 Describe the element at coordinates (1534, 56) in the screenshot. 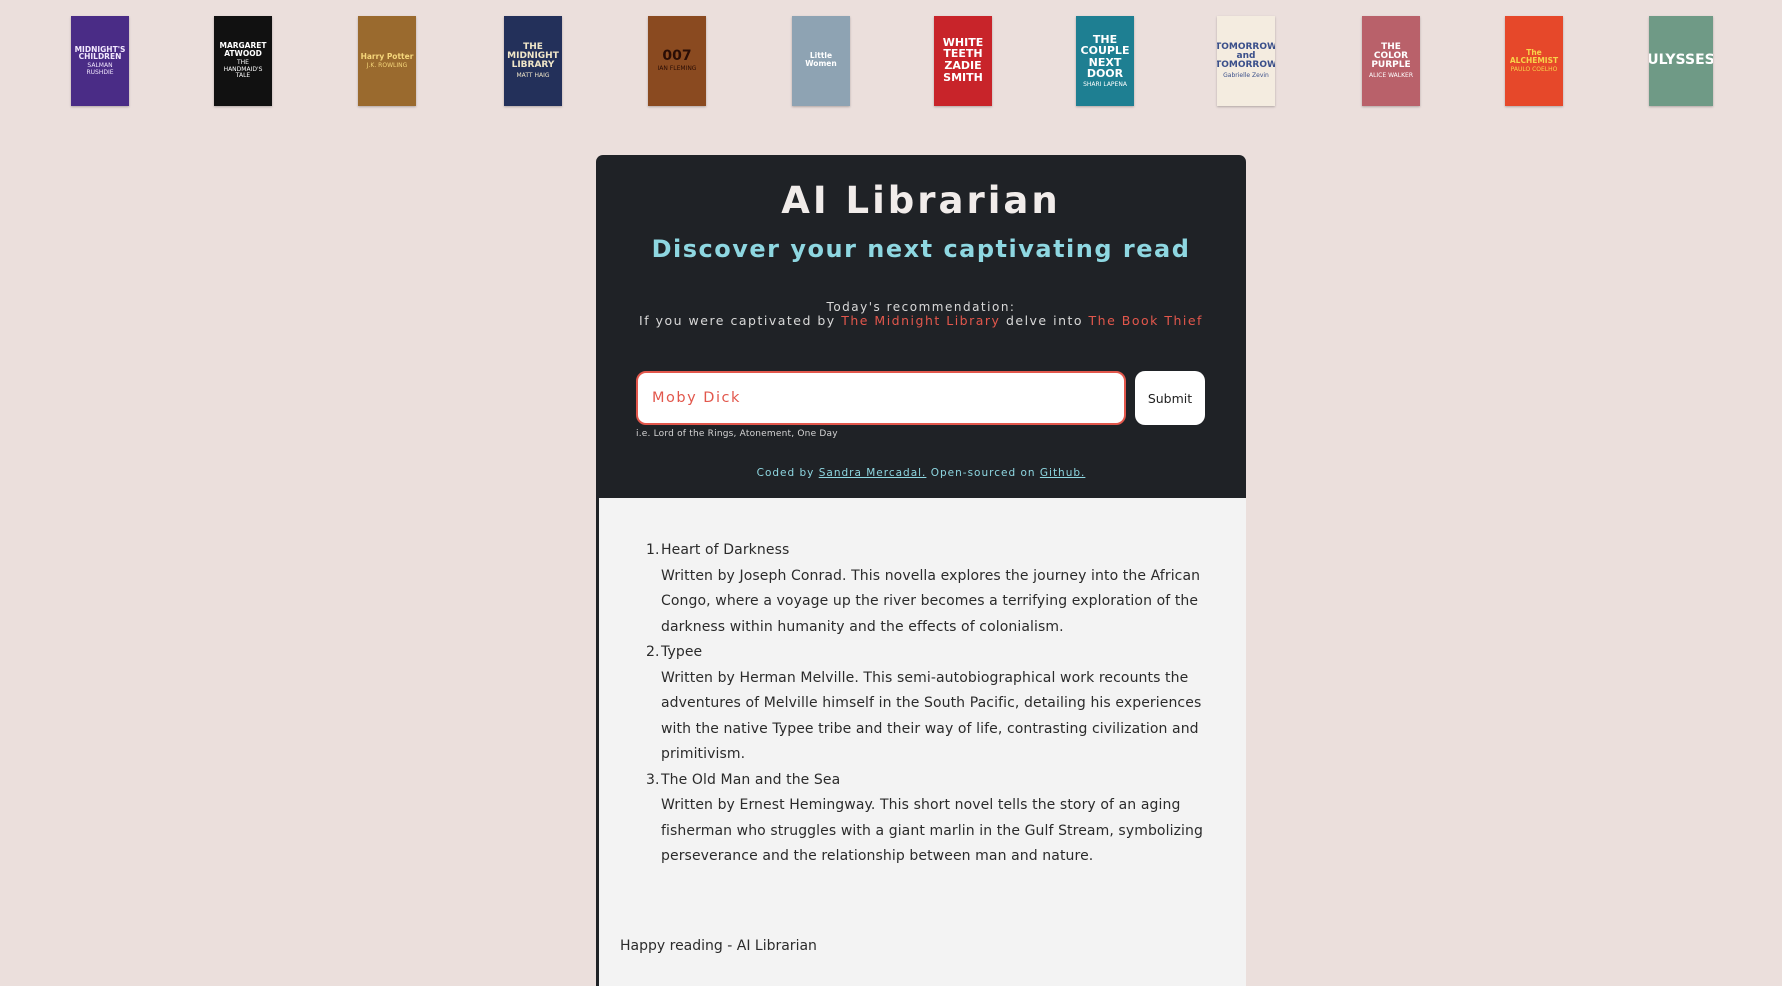

I see `cover-title: The ALCHEMIST` at that location.